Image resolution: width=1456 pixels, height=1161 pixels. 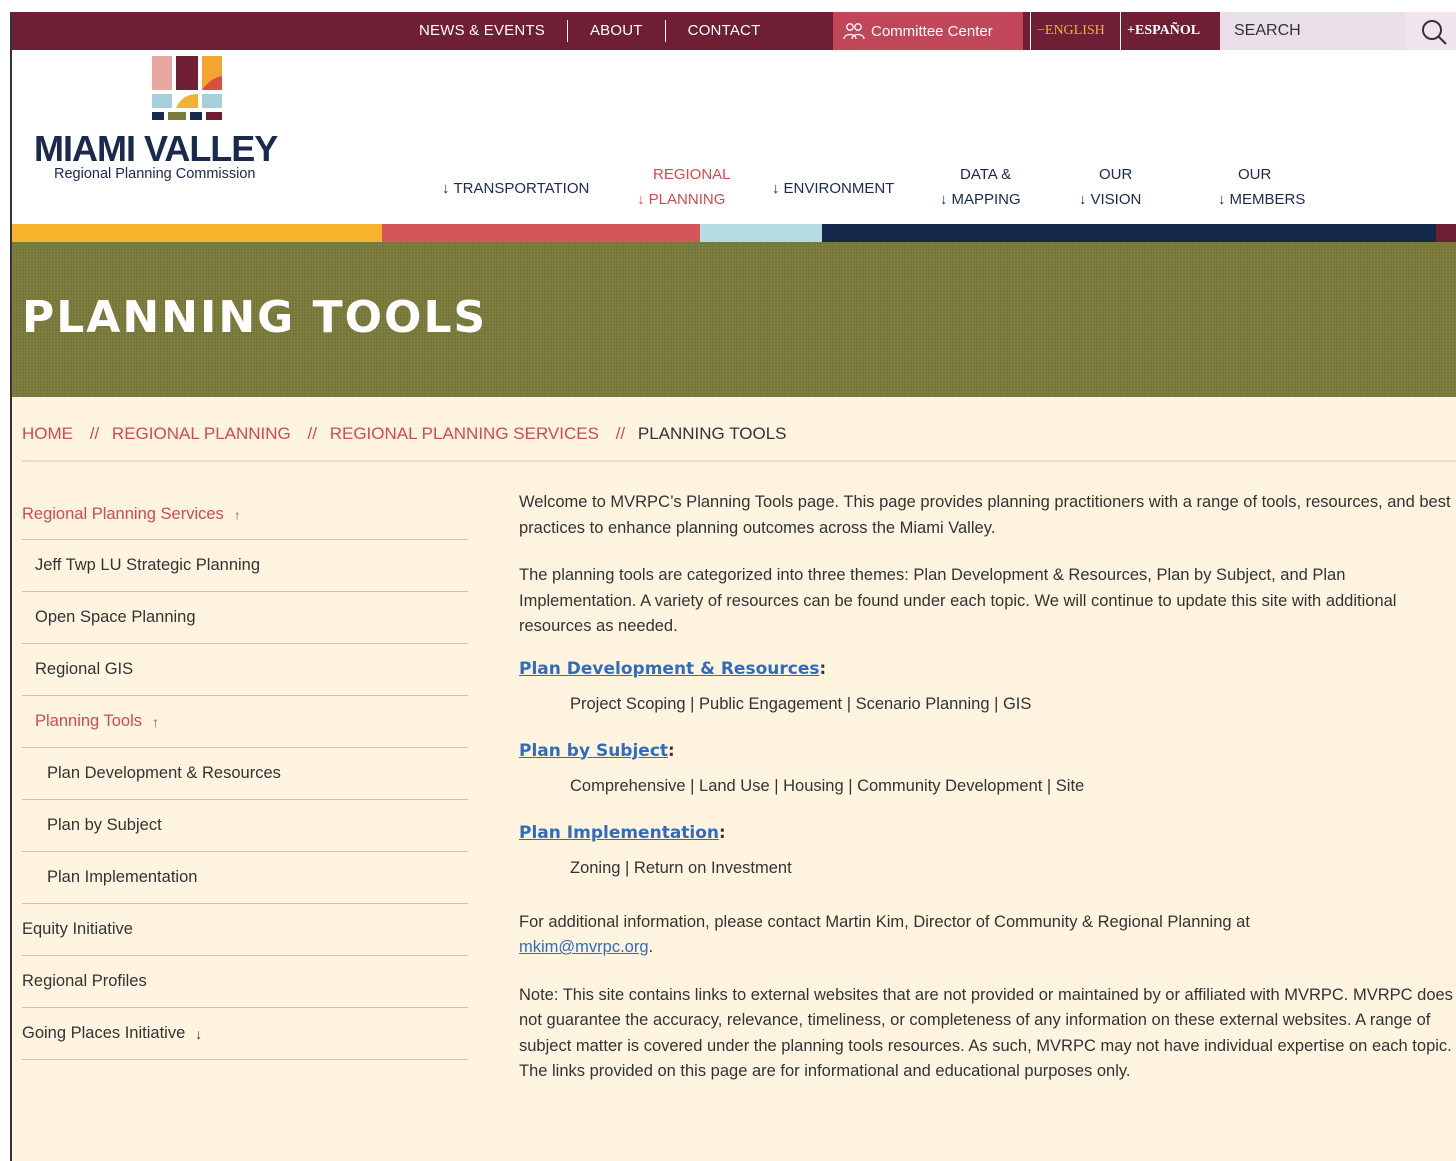 What do you see at coordinates (245, 930) in the screenshot?
I see `sidebar-item-equity-initiative: Equity Initiative` at bounding box center [245, 930].